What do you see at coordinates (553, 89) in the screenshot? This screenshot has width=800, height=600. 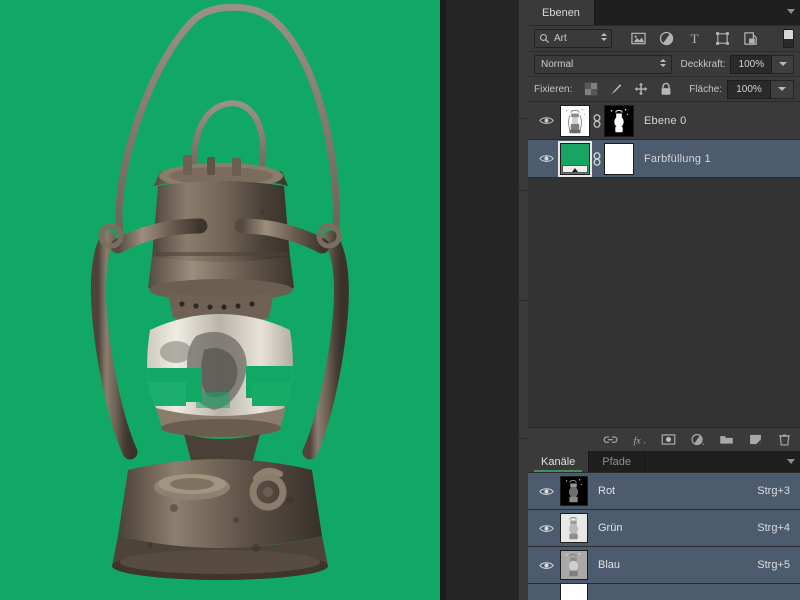 I see `lock-label: Fixieren:` at bounding box center [553, 89].